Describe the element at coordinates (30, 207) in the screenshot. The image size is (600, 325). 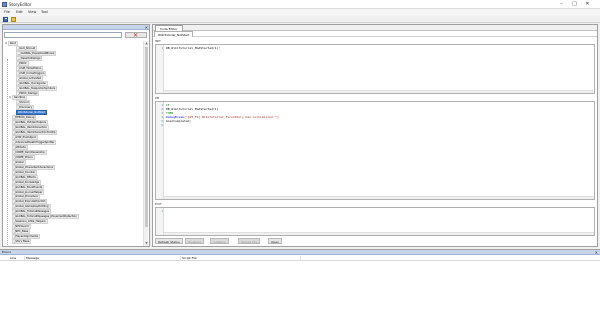
I see `tree-node: _Global_GameplayProfiling` at that location.